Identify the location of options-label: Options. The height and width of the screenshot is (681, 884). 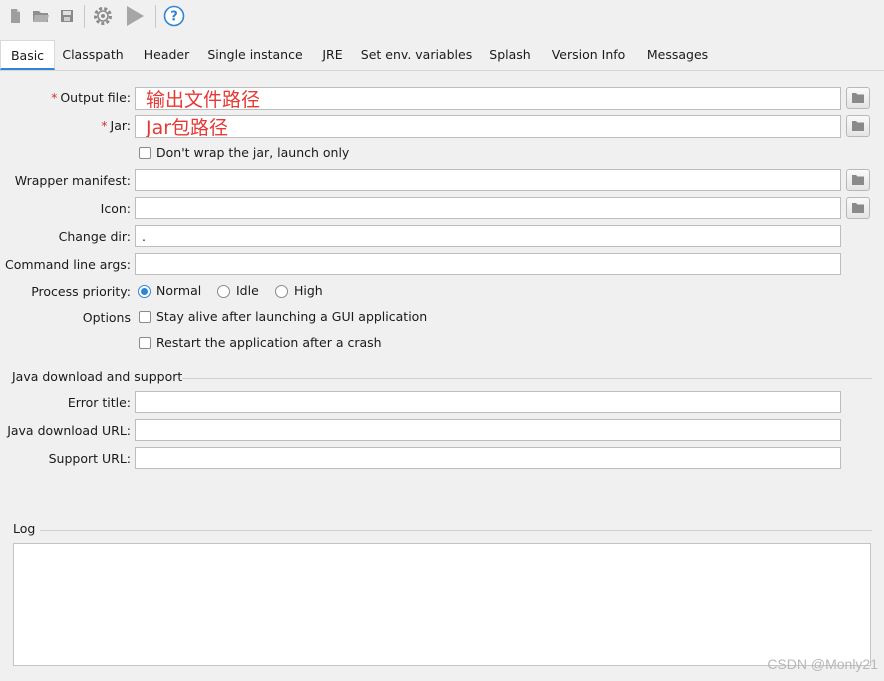
(106, 317).